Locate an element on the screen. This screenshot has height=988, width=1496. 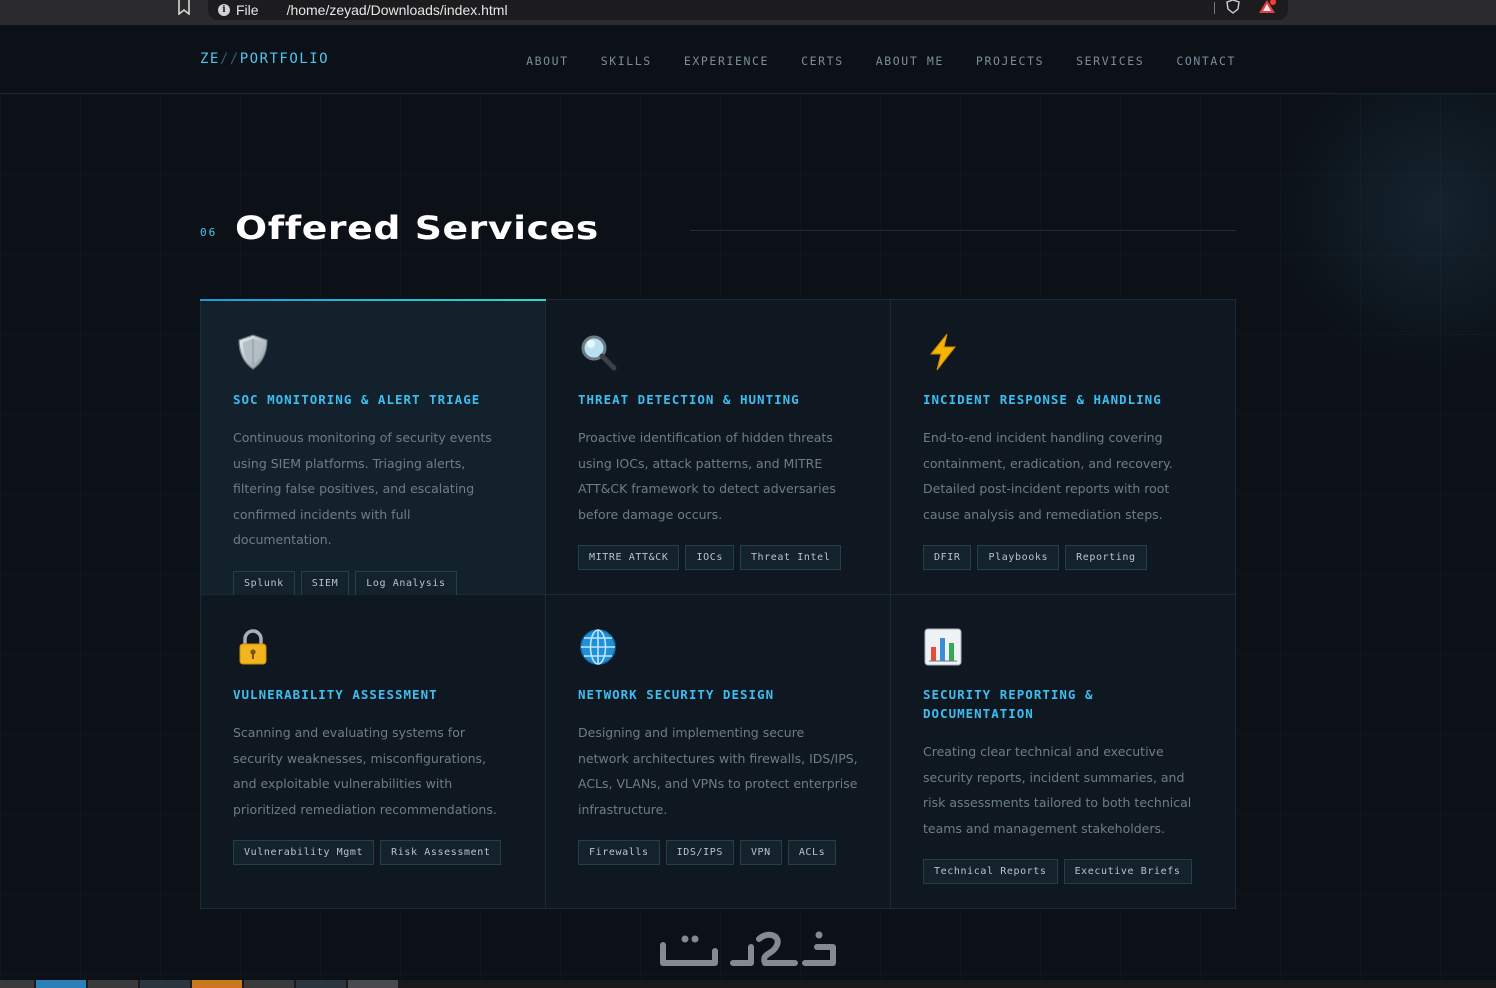
tag-list: MITRE ATT&CK IOCs Threat Intel is located at coordinates (718, 557).